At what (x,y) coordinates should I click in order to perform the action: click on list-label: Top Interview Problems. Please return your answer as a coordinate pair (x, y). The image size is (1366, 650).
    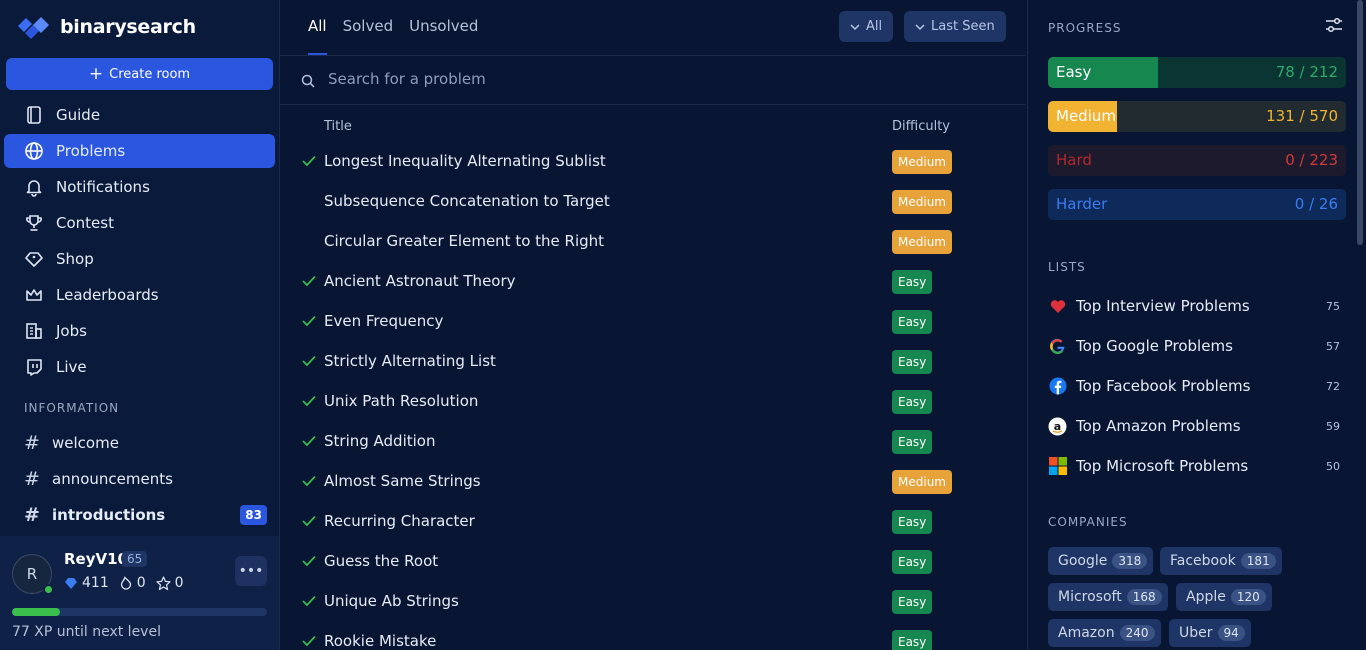
    Looking at the image, I should click on (1163, 306).